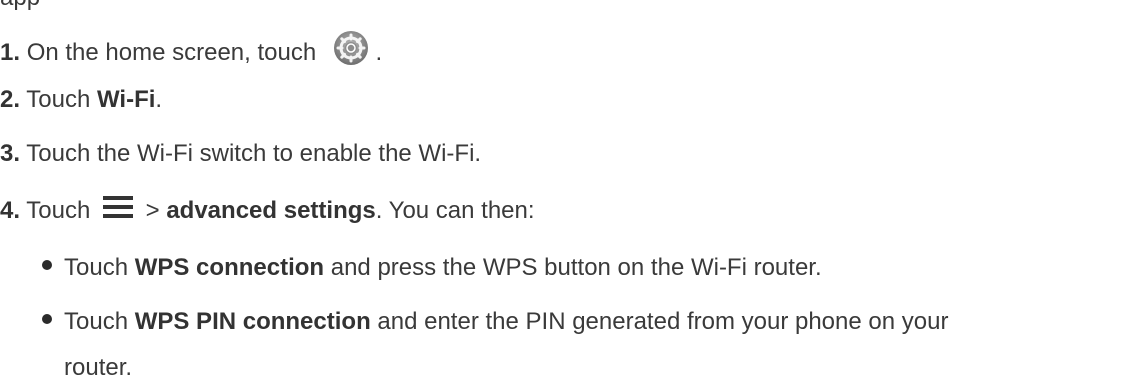  What do you see at coordinates (98, 367) in the screenshot?
I see `list-item-continuation: router.` at bounding box center [98, 367].